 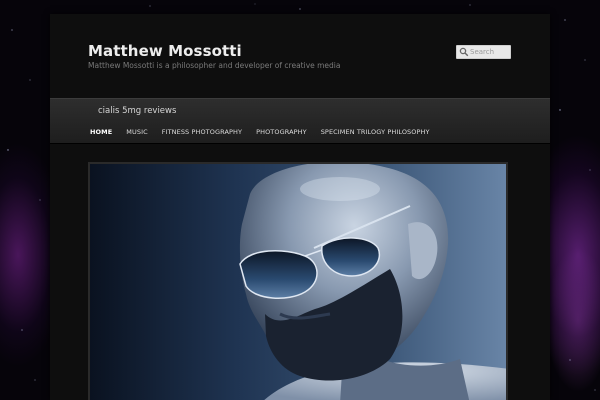 I want to click on menu-item-home: HOME, so click(x=101, y=132).